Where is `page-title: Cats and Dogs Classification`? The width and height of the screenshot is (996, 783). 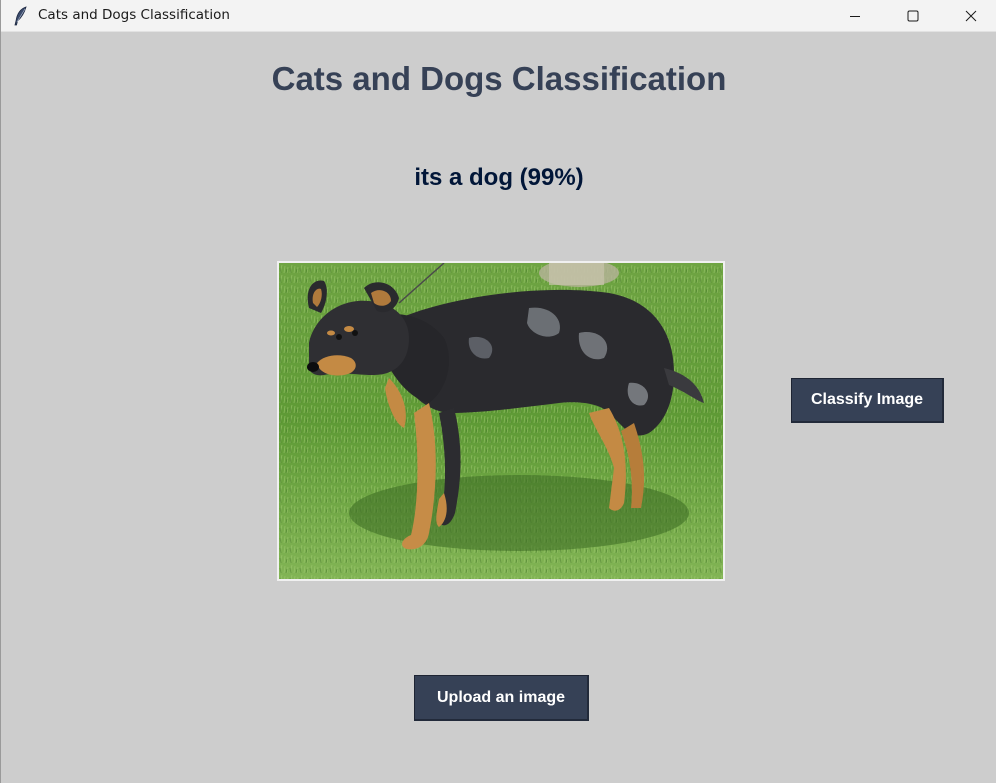 page-title: Cats and Dogs Classification is located at coordinates (499, 78).